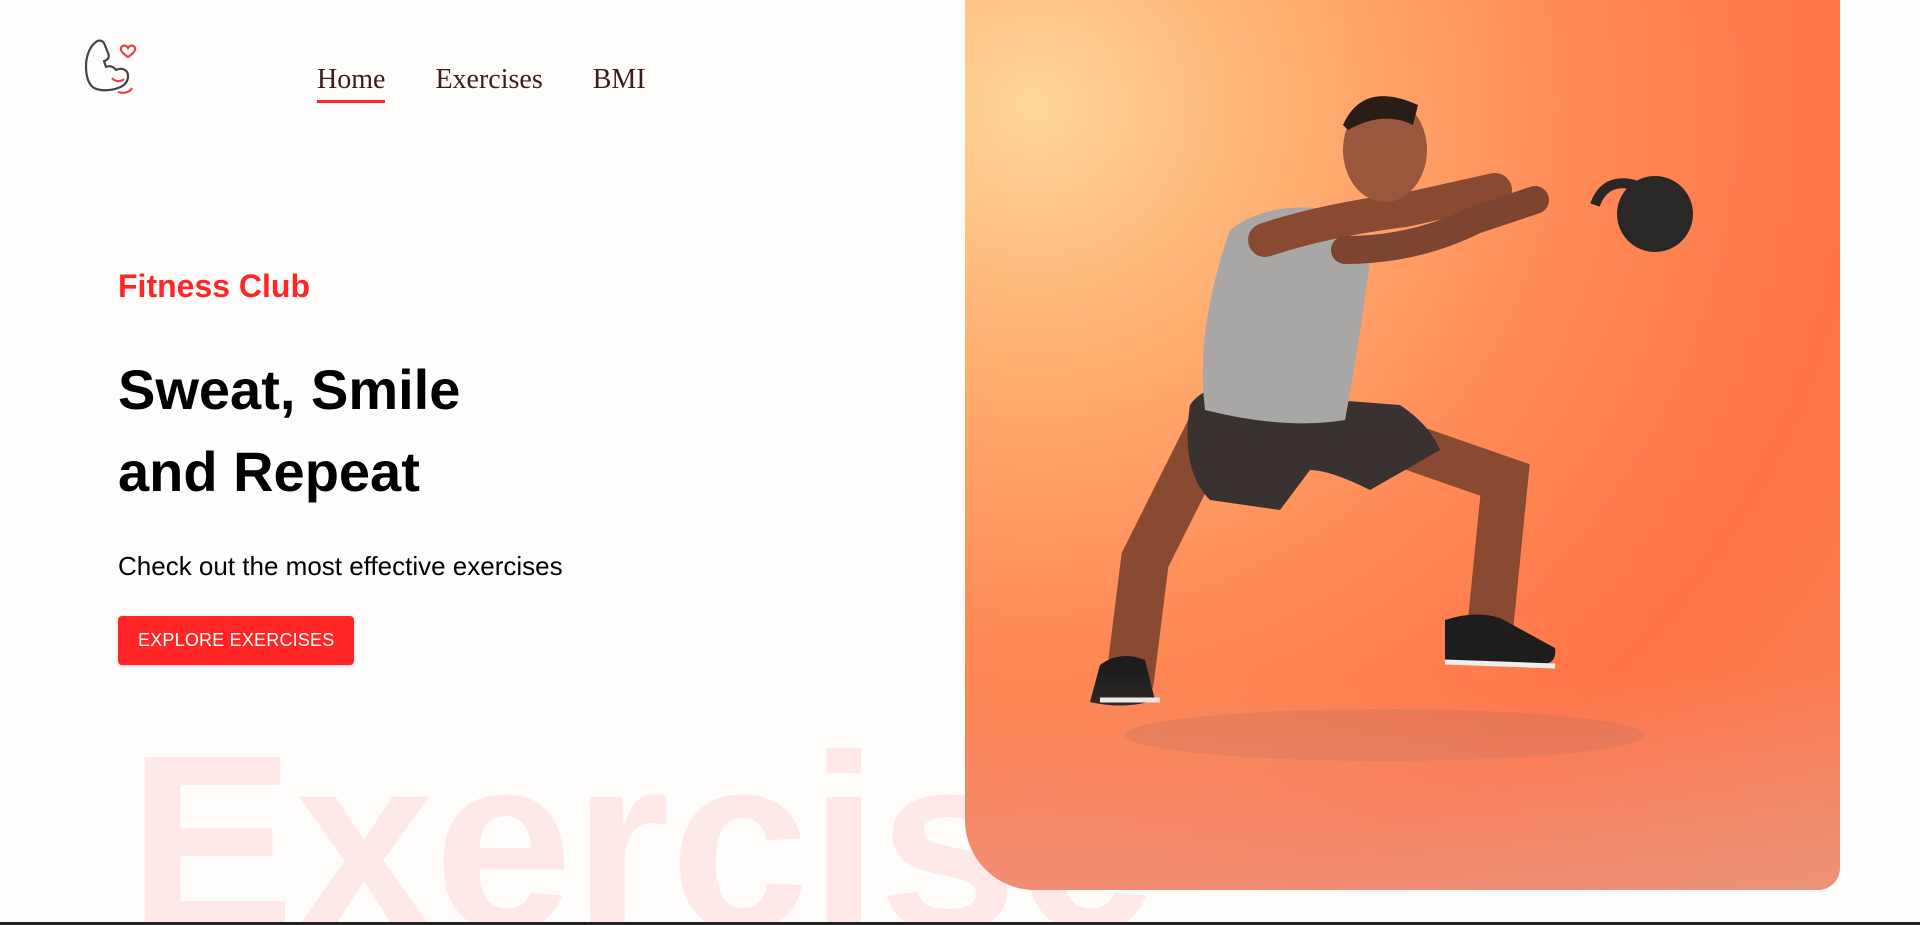  Describe the element at coordinates (214, 286) in the screenshot. I see `hero-kicker: Fitness Club` at that location.